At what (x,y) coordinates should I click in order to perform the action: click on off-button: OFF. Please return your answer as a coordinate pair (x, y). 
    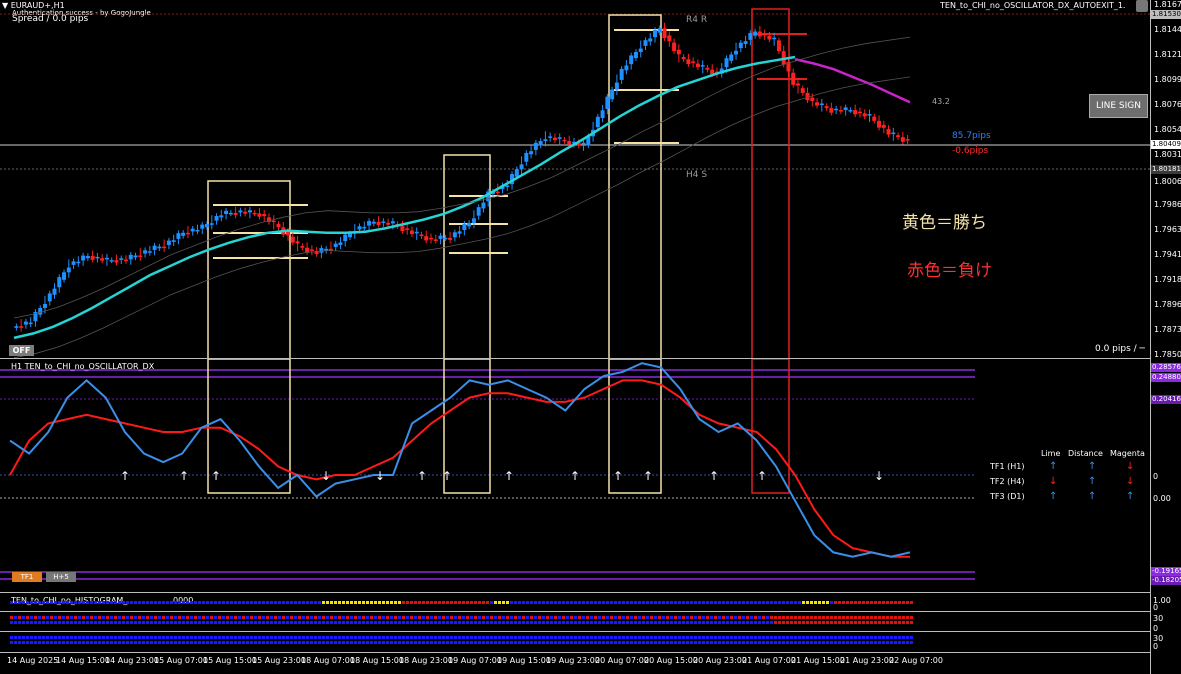
    Looking at the image, I should click on (21, 350).